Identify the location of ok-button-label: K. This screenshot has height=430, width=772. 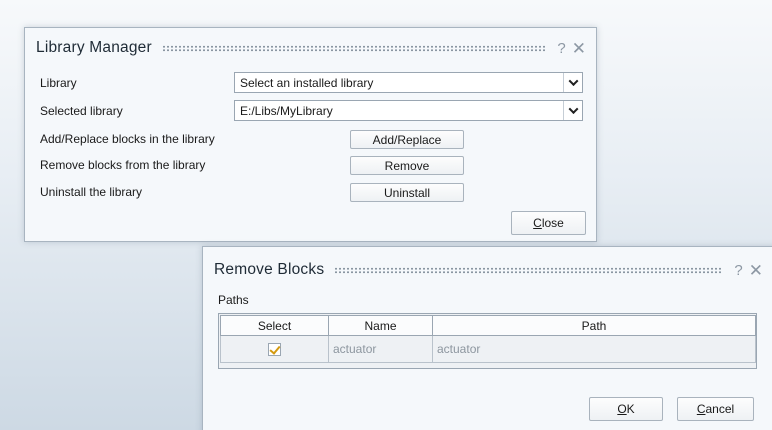
(630, 409).